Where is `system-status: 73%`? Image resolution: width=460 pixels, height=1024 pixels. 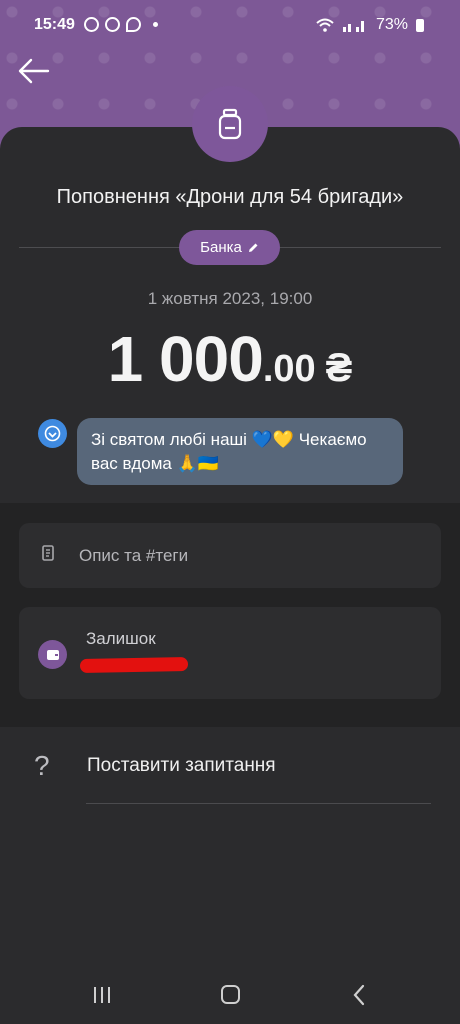 system-status: 73% is located at coordinates (370, 25).